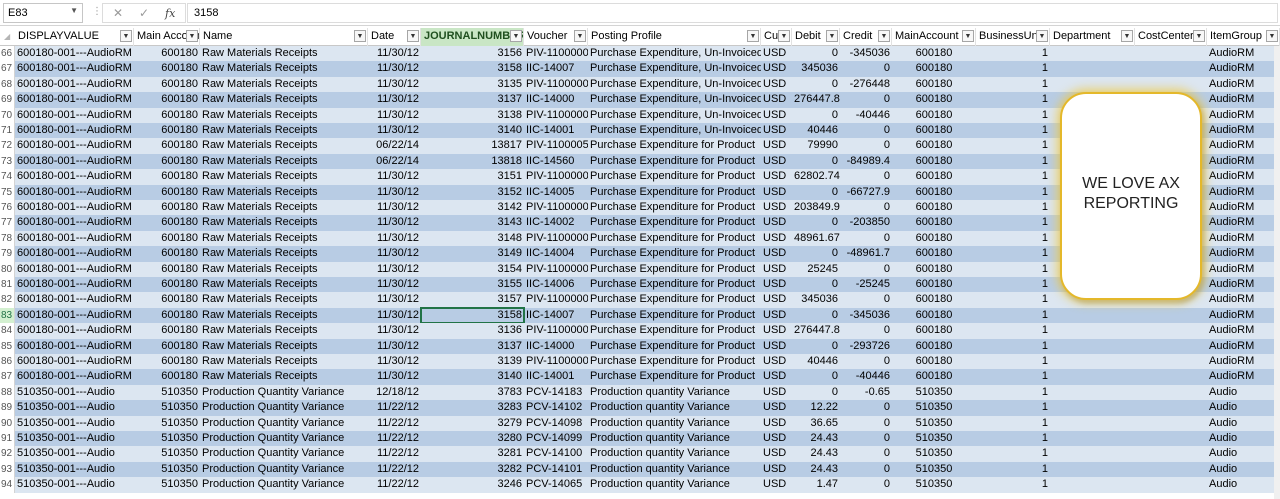  Describe the element at coordinates (556, 453) in the screenshot. I see `table-cell: PCV-14100` at that location.